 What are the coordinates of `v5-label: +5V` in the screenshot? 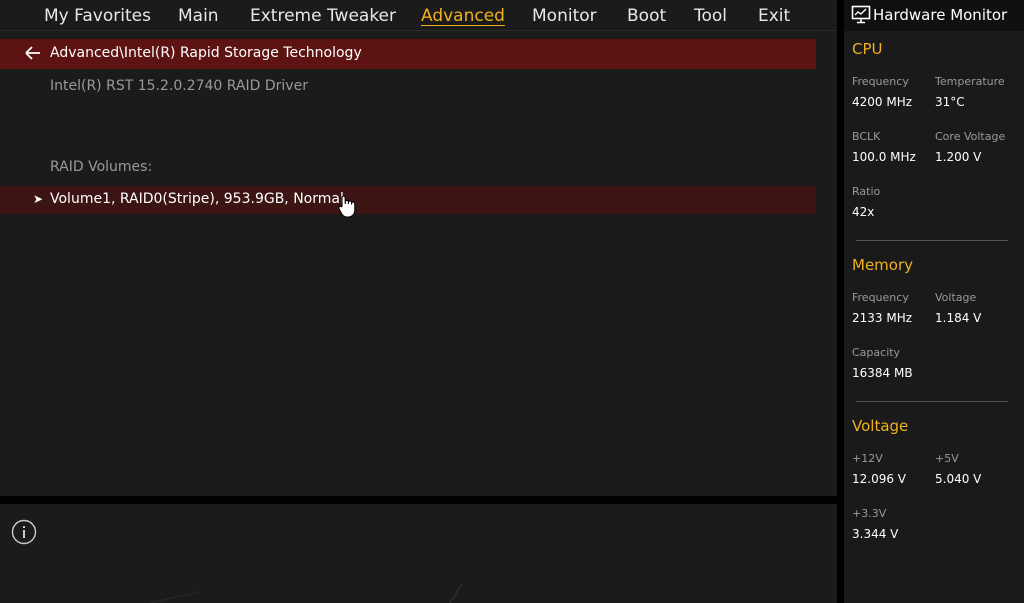 It's located at (947, 458).